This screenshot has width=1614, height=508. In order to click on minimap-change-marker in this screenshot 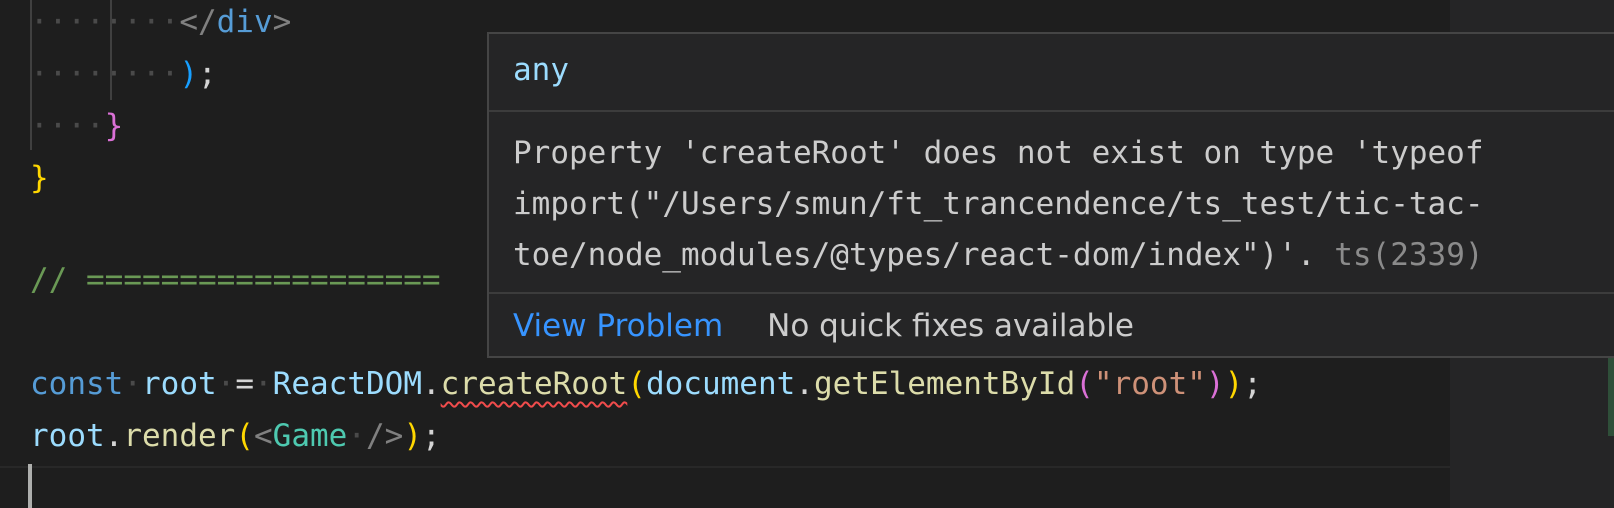, I will do `click(1611, 393)`.